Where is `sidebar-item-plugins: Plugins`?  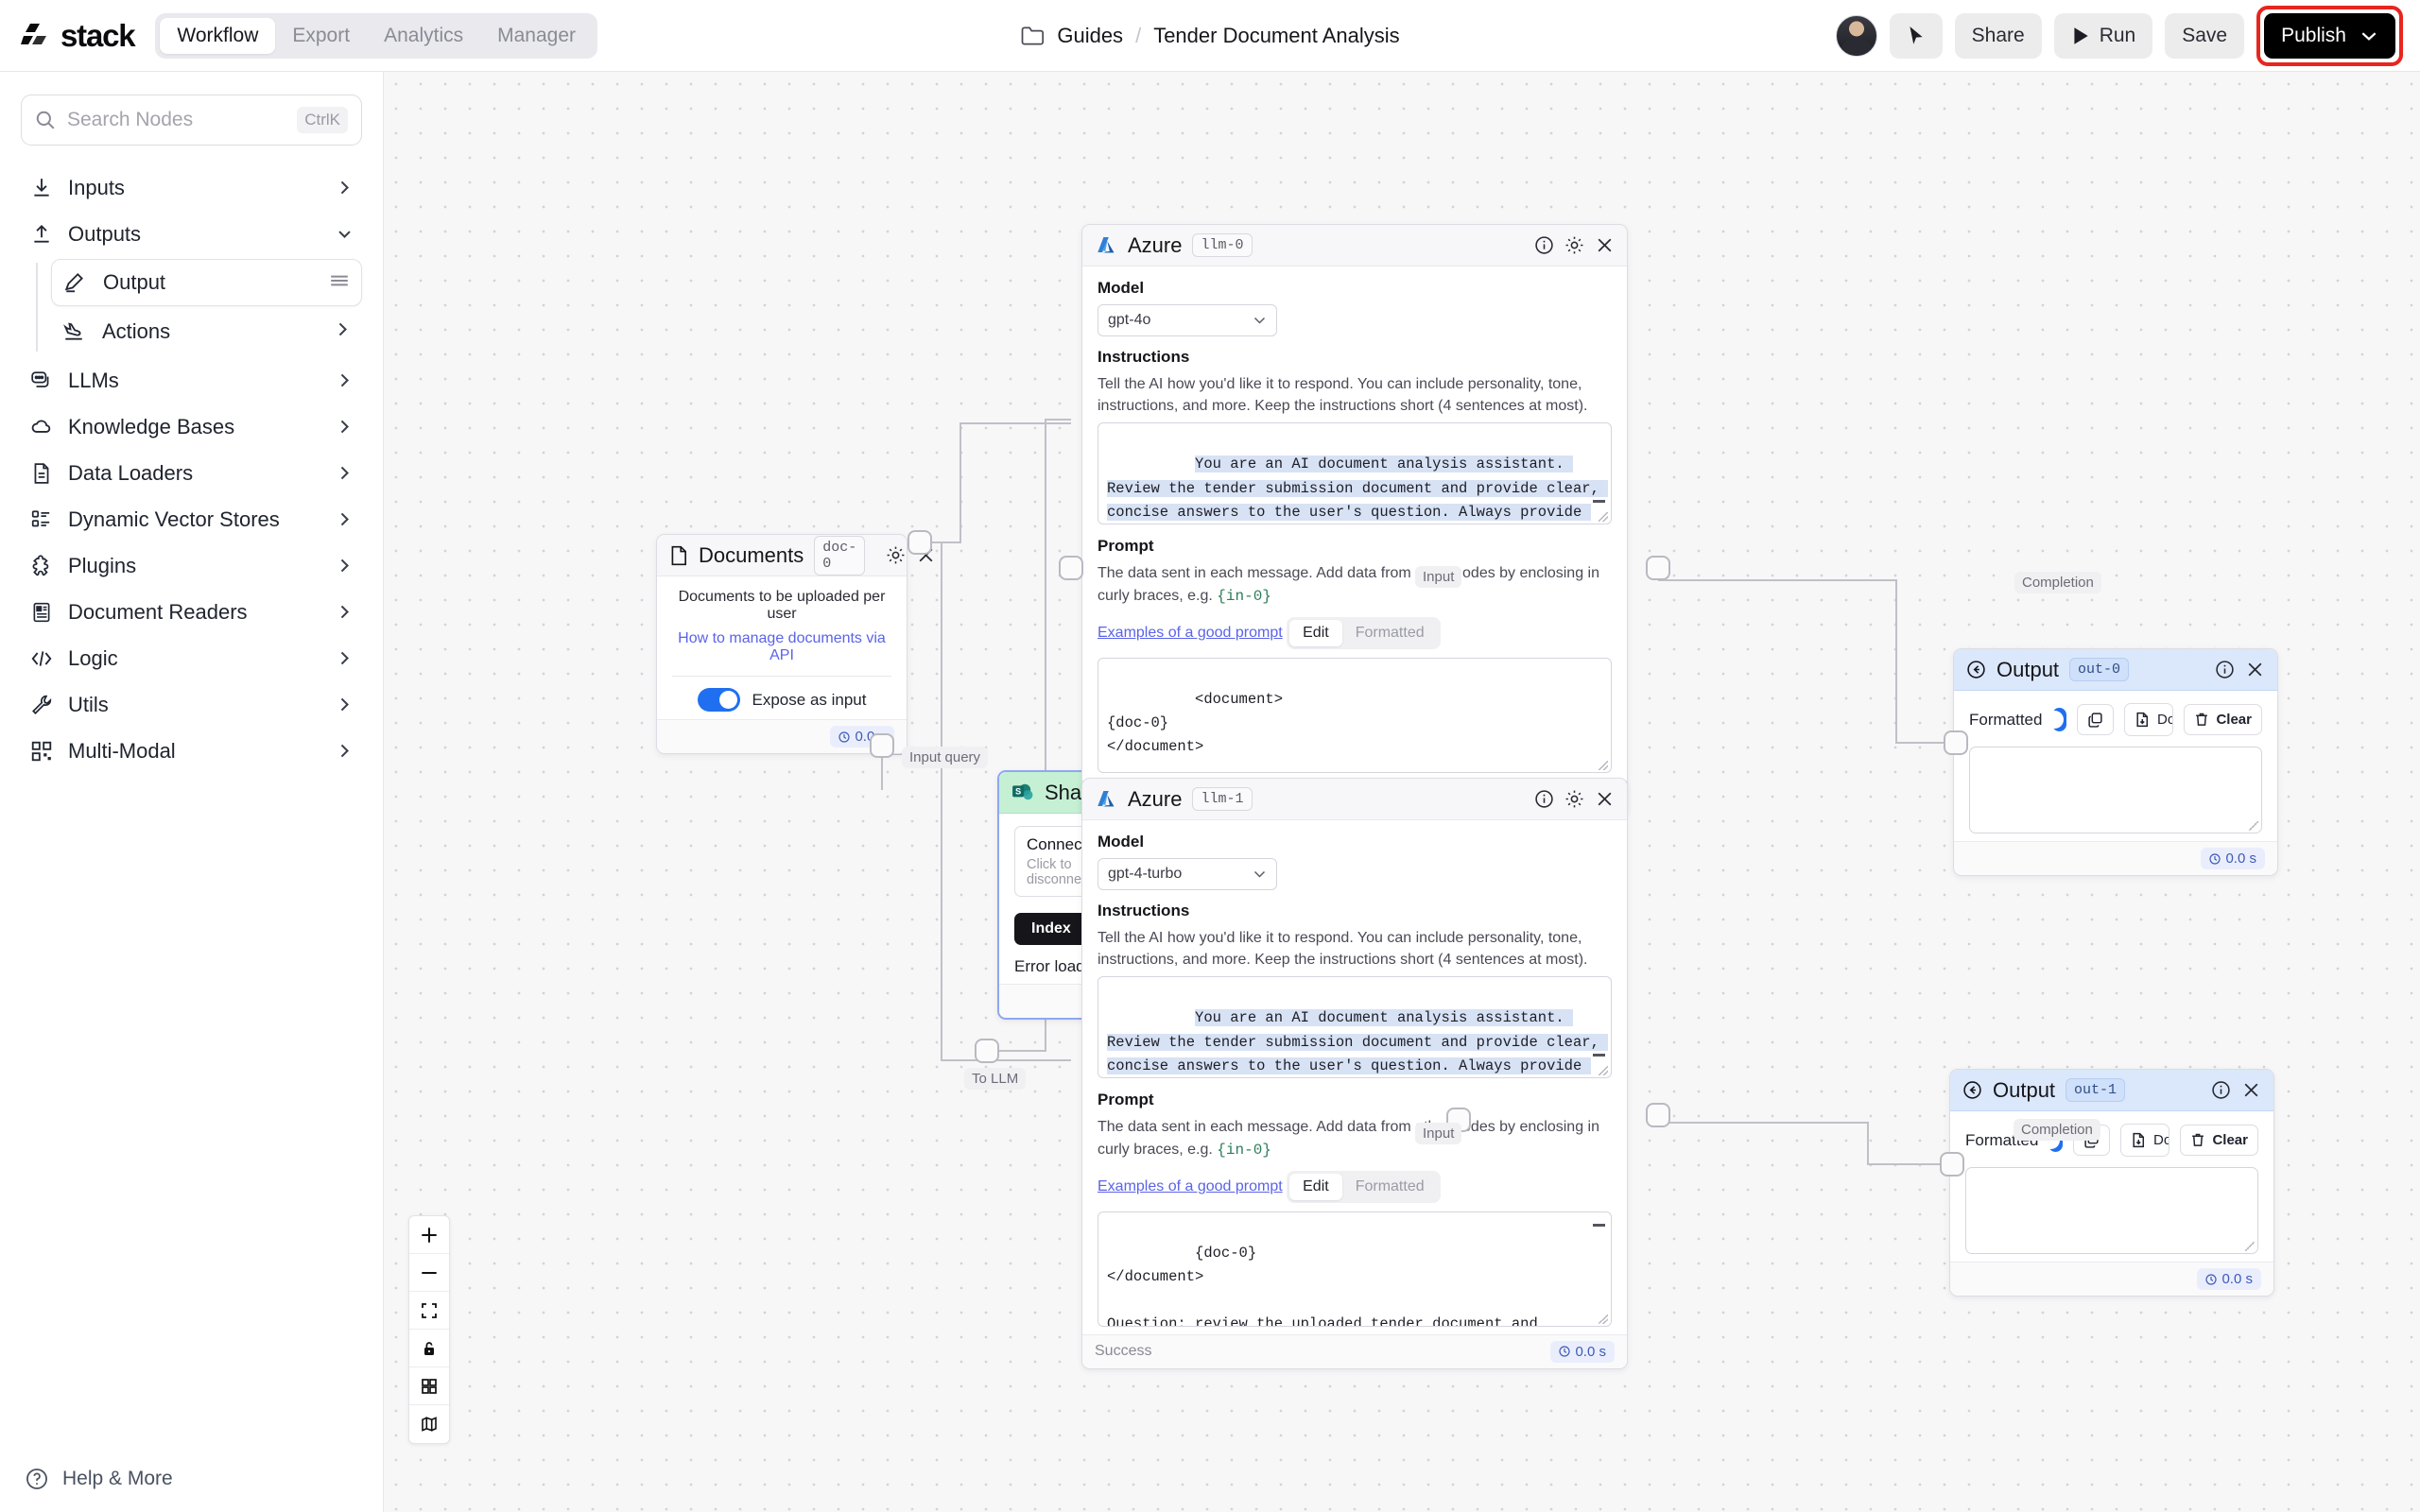 sidebar-item-plugins: Plugins is located at coordinates (191, 565).